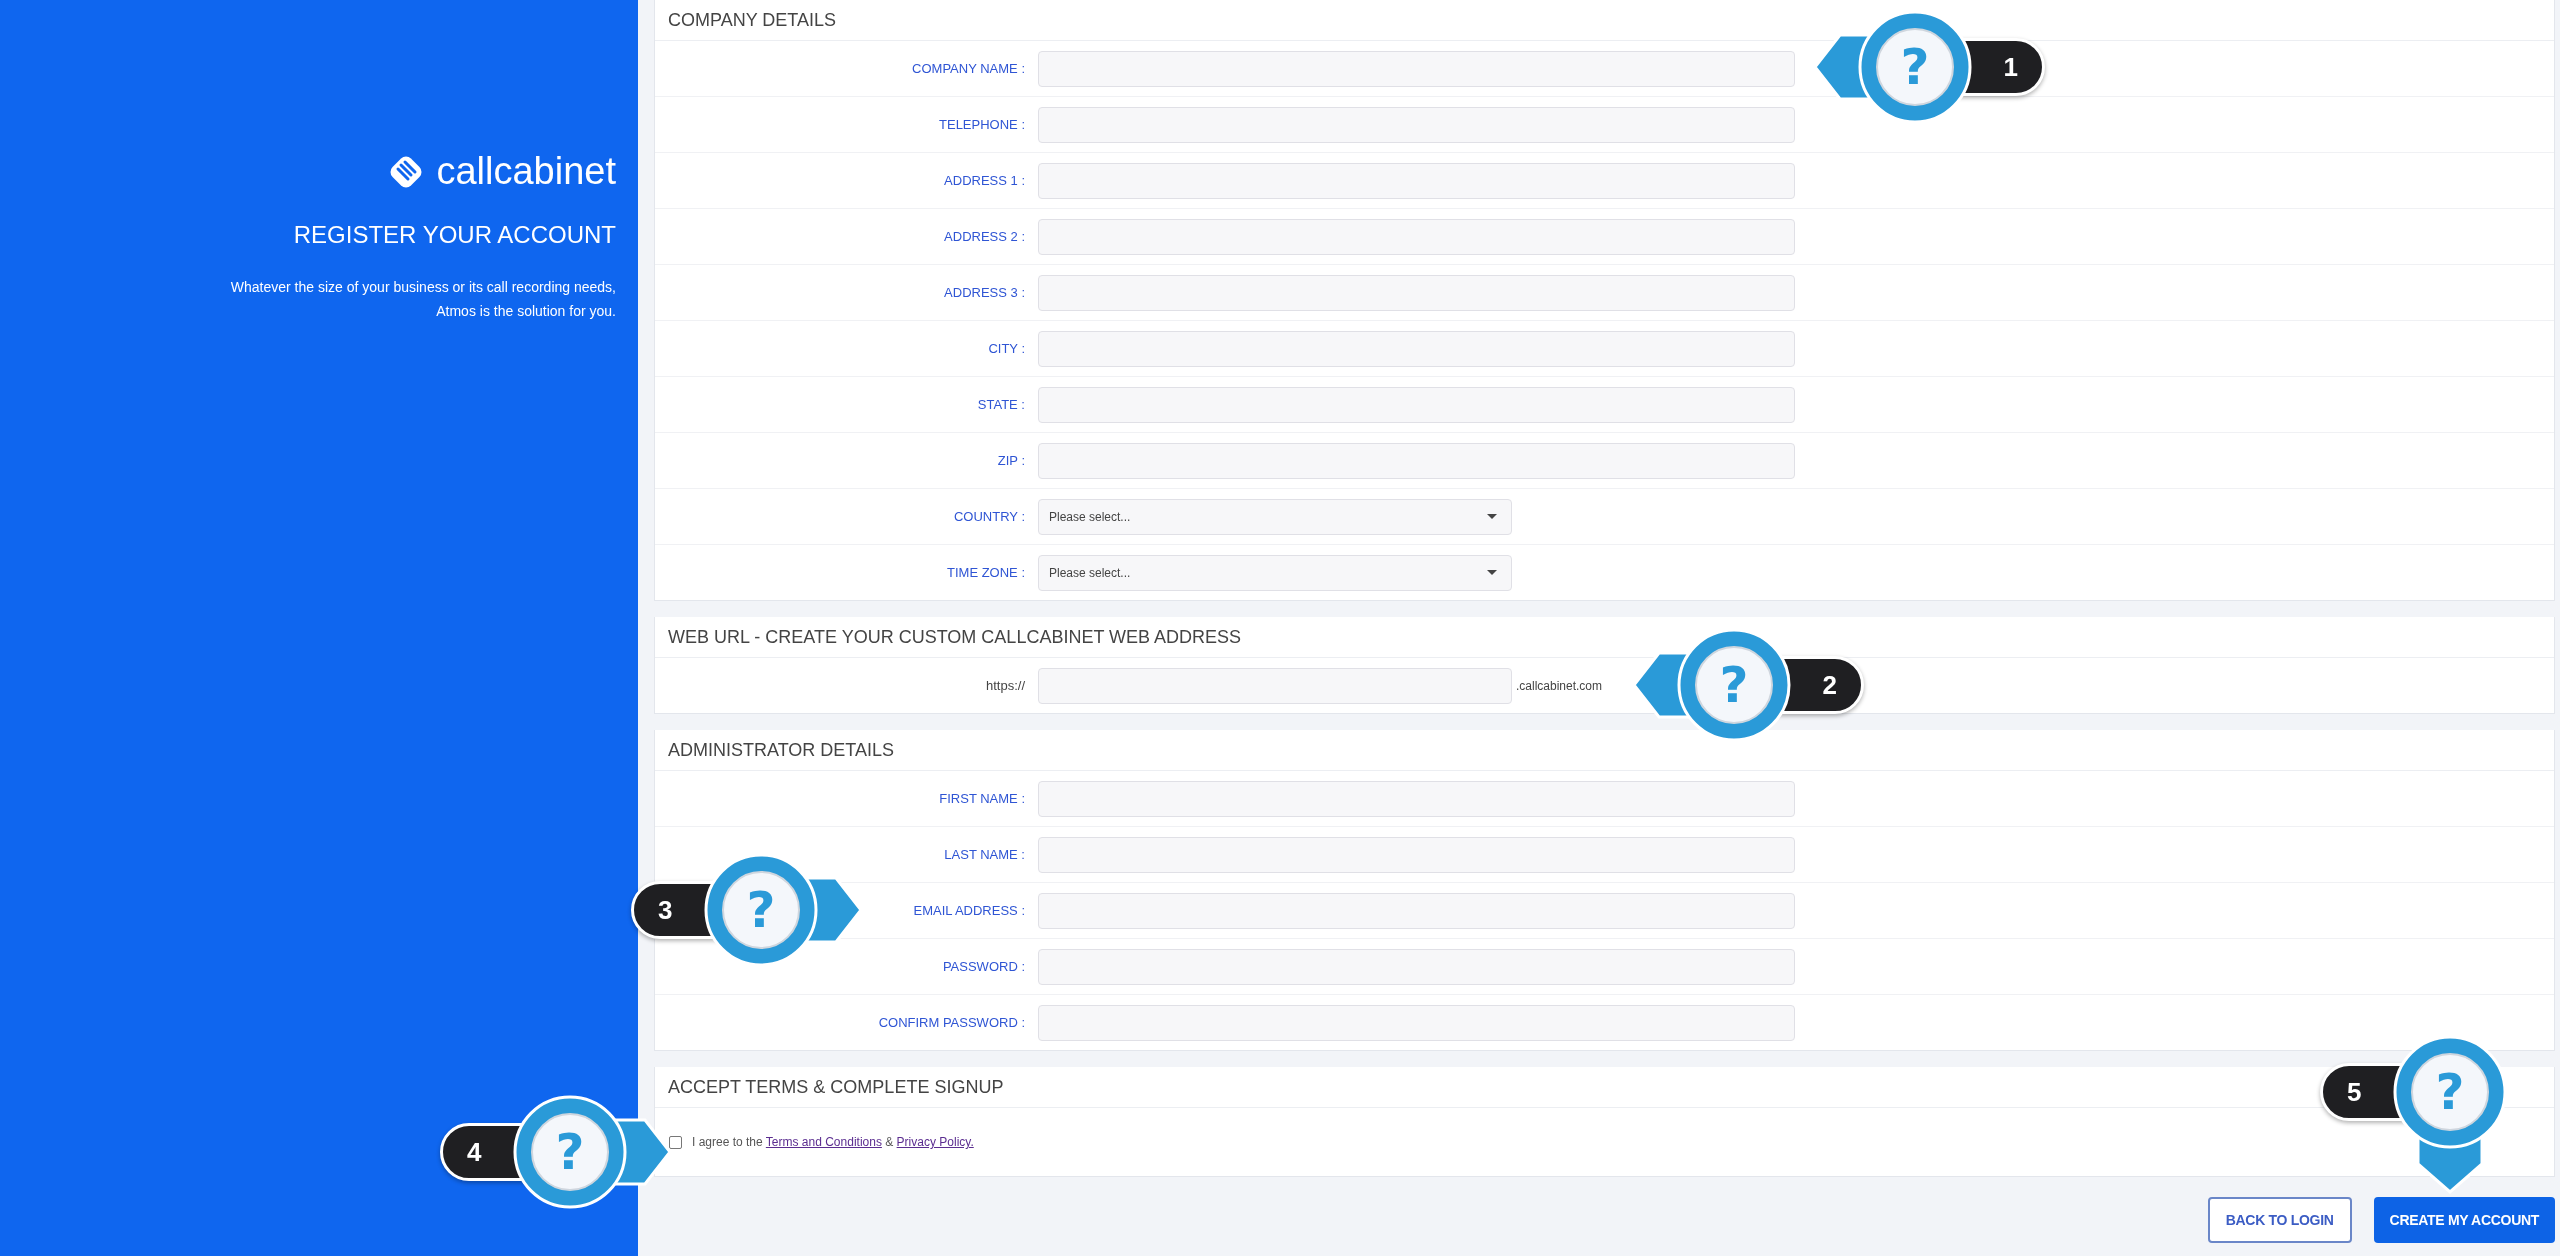  I want to click on link: Privacy Policy., so click(935, 1142).